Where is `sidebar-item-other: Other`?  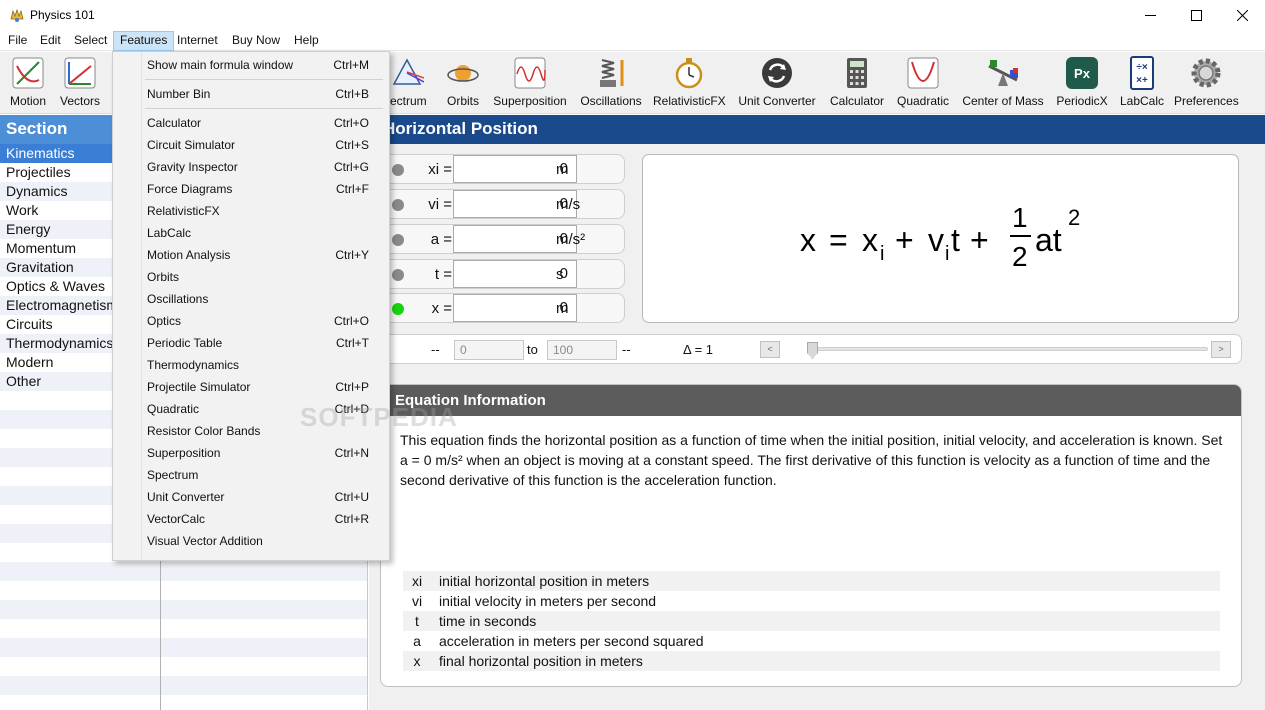 sidebar-item-other: Other is located at coordinates (56, 381).